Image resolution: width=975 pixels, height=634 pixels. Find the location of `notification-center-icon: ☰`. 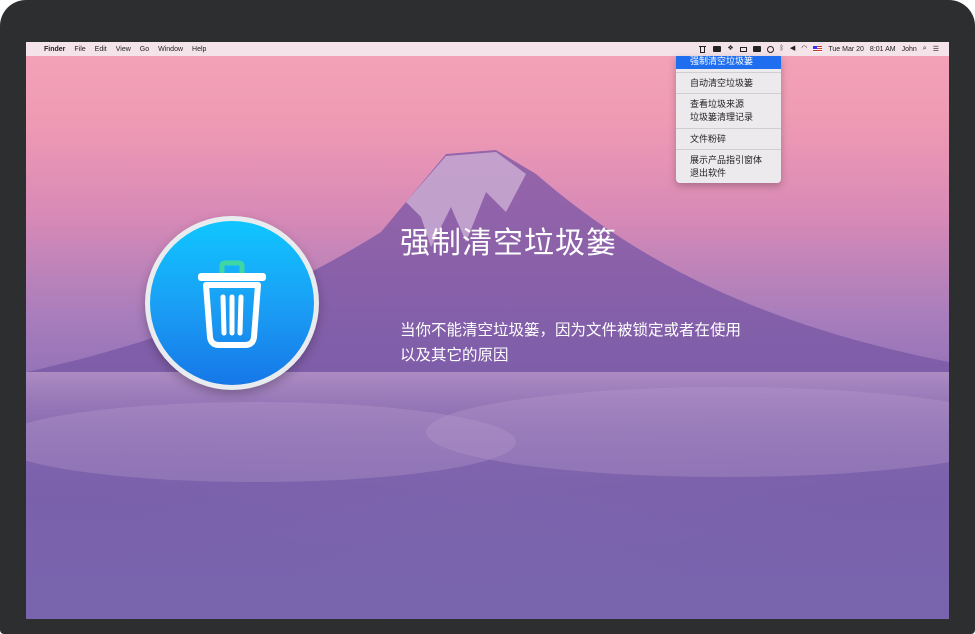

notification-center-icon: ☰ is located at coordinates (936, 49).